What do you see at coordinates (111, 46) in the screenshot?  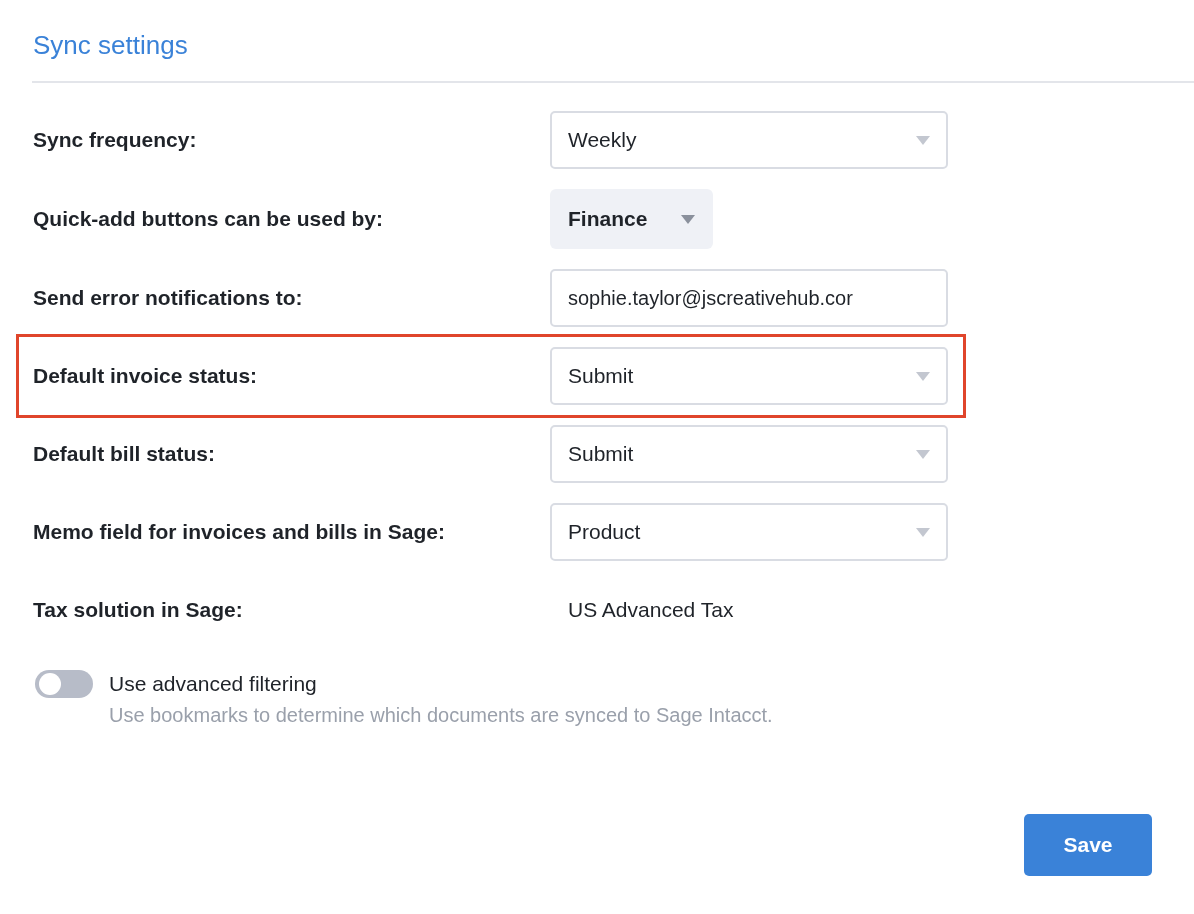 I see `section-title: Sync settings` at bounding box center [111, 46].